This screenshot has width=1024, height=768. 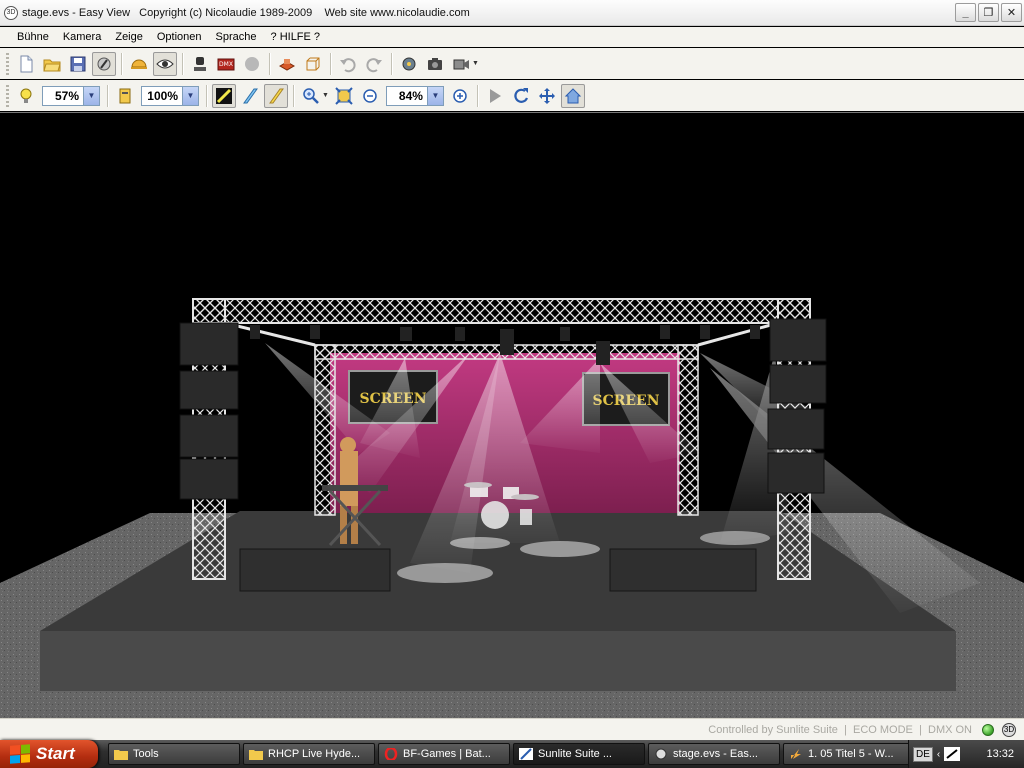 What do you see at coordinates (49, 754) in the screenshot?
I see `start-button: Start` at bounding box center [49, 754].